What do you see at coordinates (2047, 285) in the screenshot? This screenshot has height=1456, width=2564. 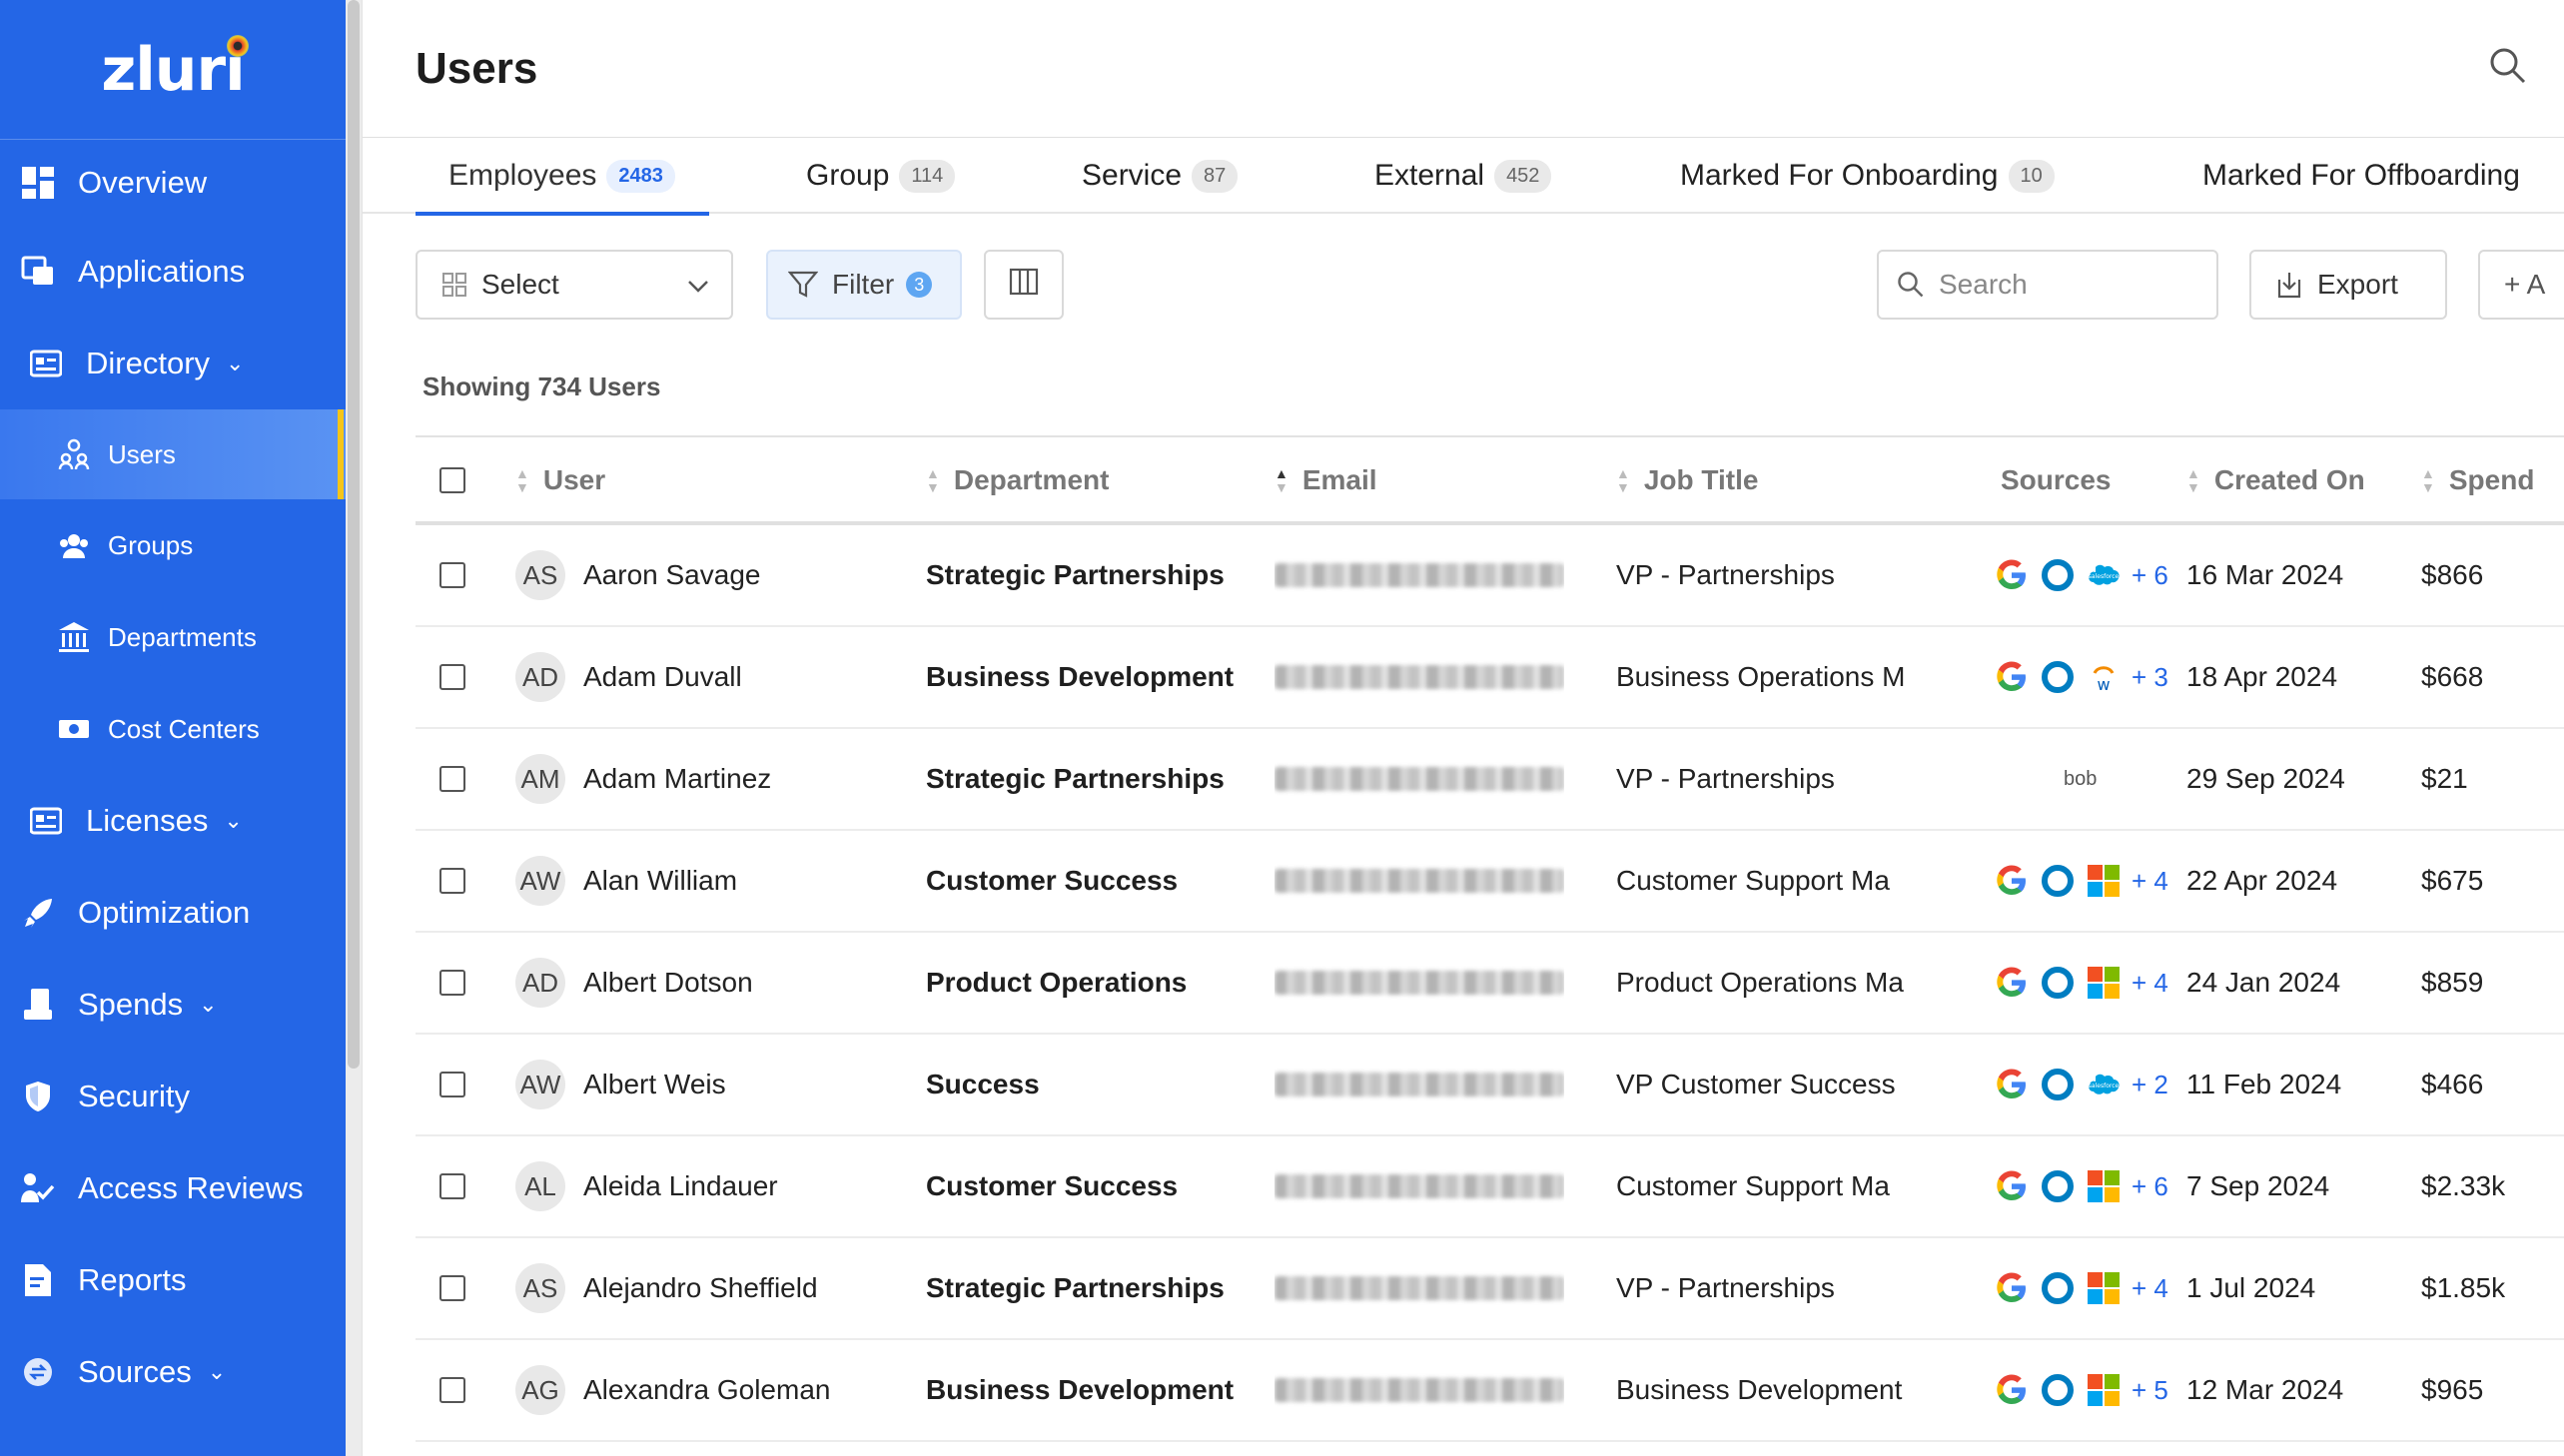 I see `search-input: Search` at bounding box center [2047, 285].